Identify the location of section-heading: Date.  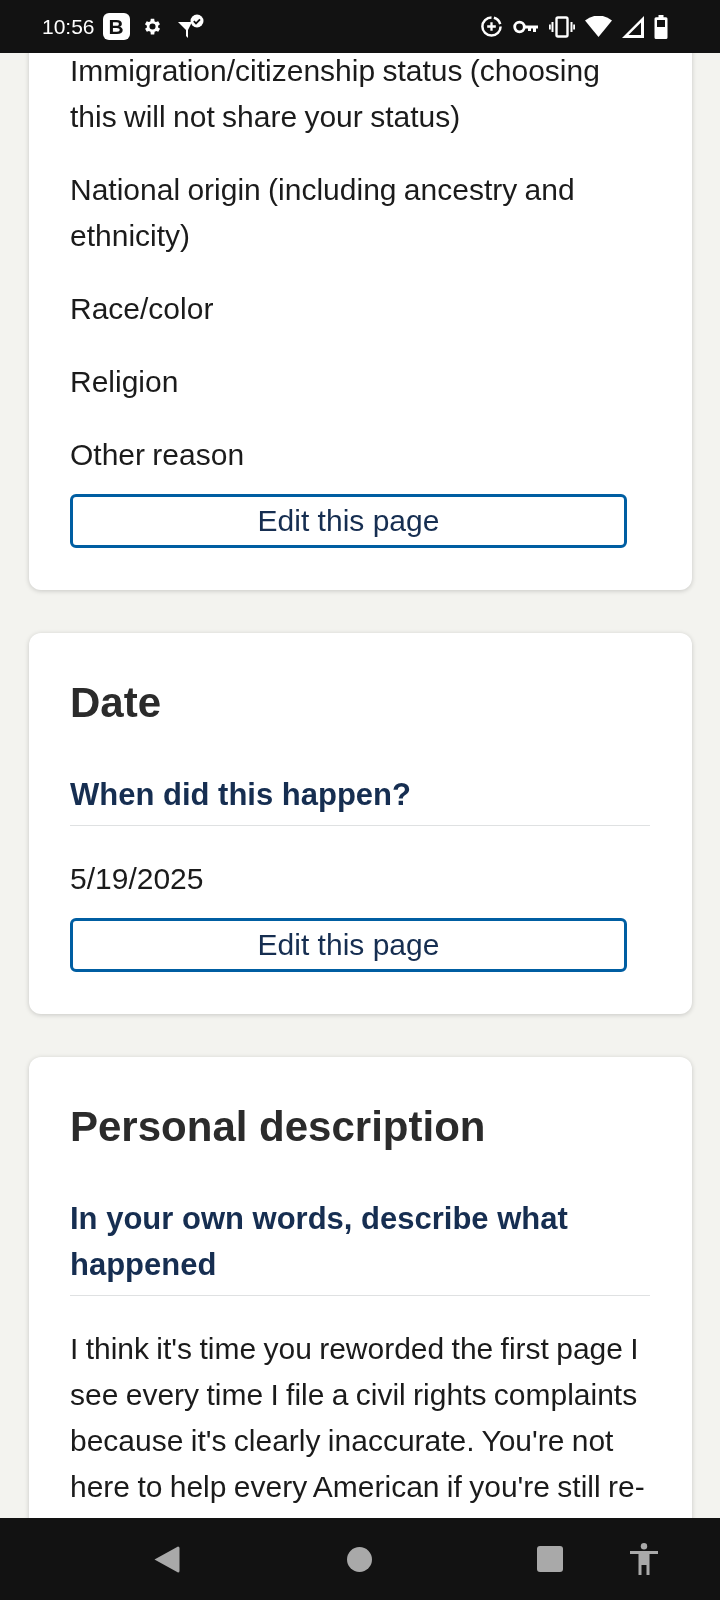
(116, 703).